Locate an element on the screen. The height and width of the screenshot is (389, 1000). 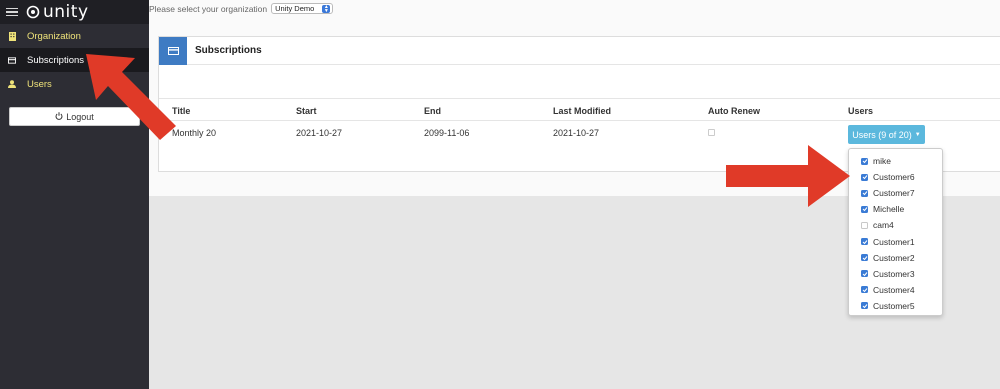
column-header-last-modified: Last Modified is located at coordinates (582, 111).